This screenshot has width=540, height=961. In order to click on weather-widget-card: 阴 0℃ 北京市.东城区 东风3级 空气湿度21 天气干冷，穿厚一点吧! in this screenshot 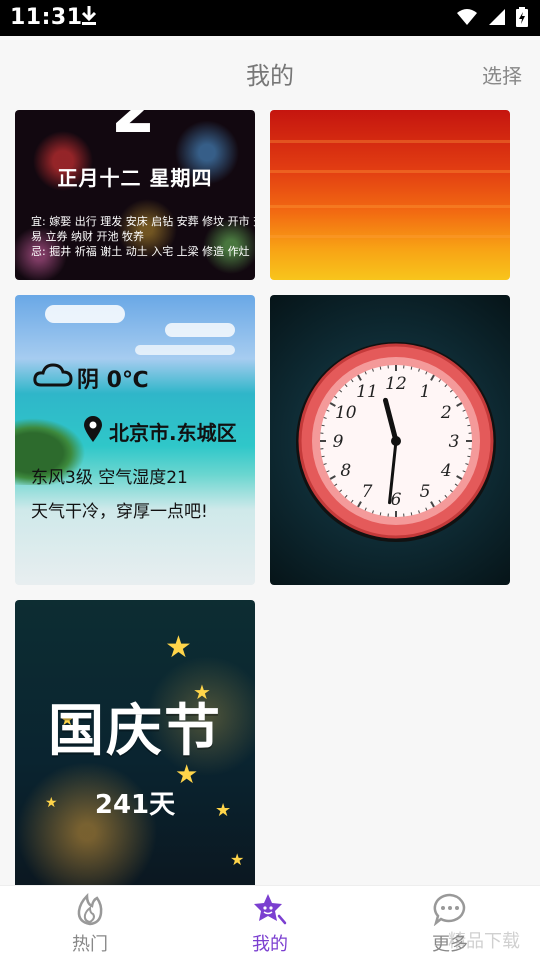, I will do `click(135, 440)`.